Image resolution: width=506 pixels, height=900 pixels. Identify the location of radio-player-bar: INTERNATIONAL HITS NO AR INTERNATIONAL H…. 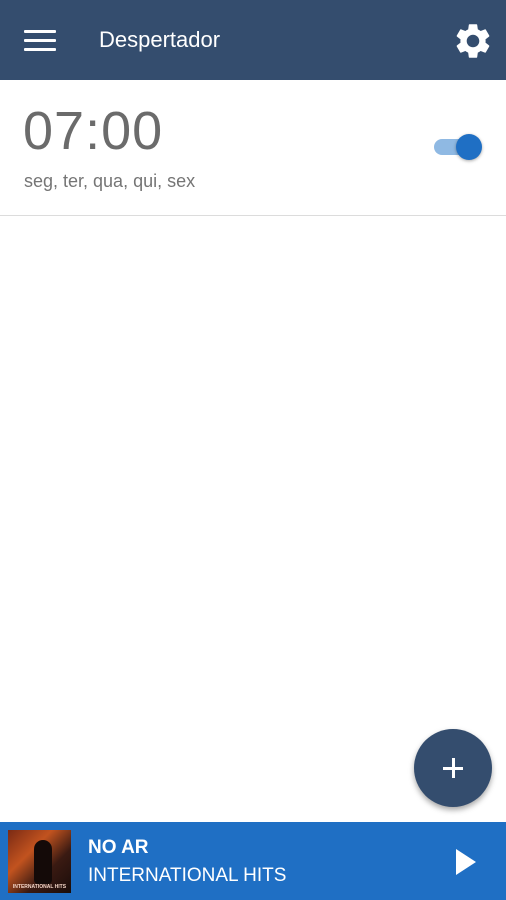
(253, 861).